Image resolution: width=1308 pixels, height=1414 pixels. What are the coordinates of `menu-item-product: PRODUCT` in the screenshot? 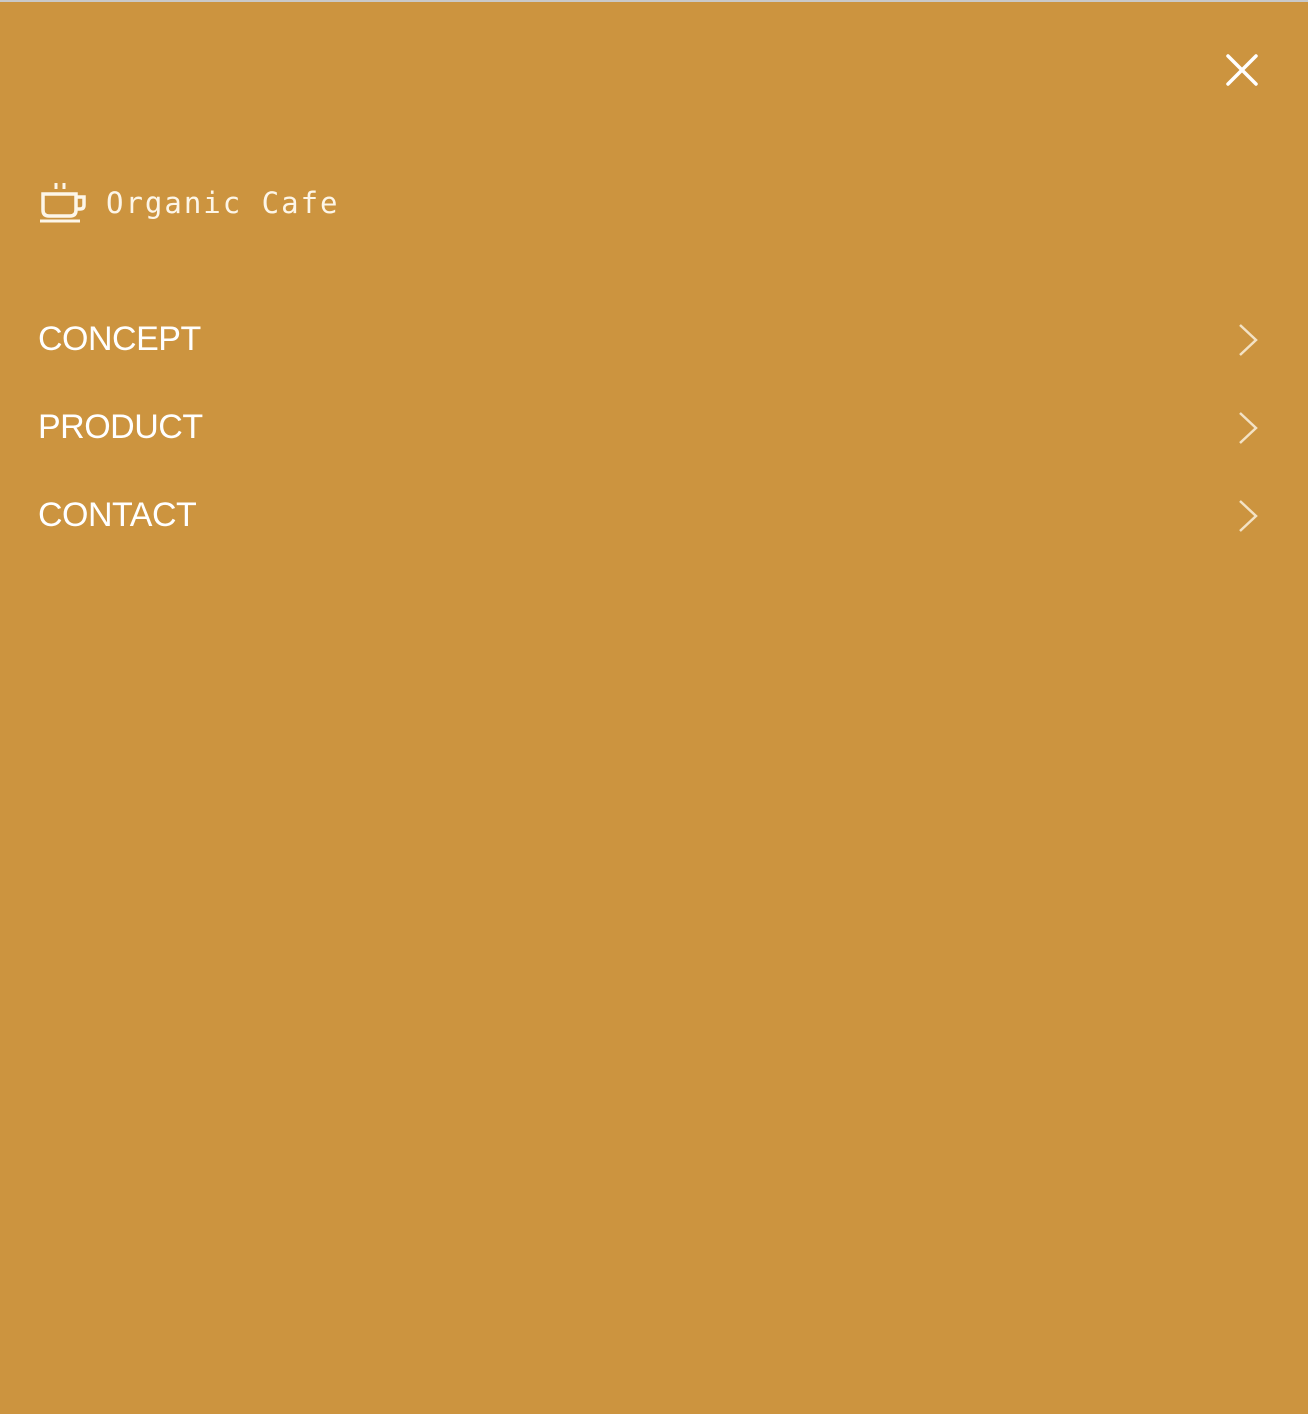 It's located at (654, 428).